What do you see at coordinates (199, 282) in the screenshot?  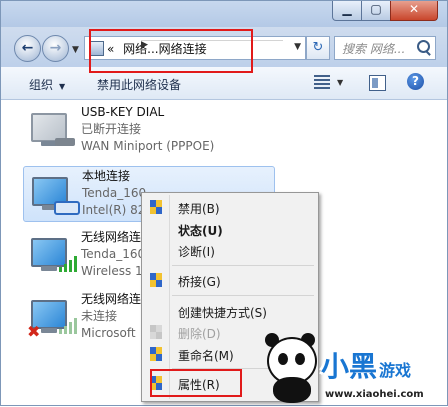 I see `menu-item-label: 桥接(G)` at bounding box center [199, 282].